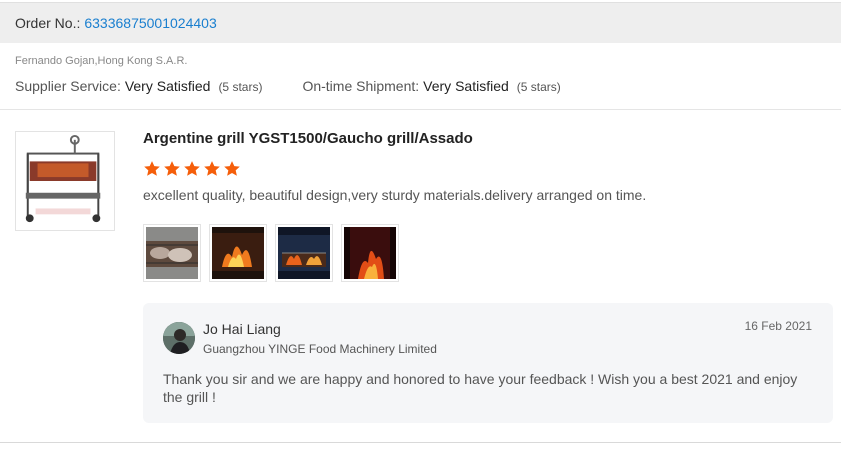 The width and height of the screenshot is (841, 450). I want to click on replier-name: Jo Hai Liang, so click(242, 329).